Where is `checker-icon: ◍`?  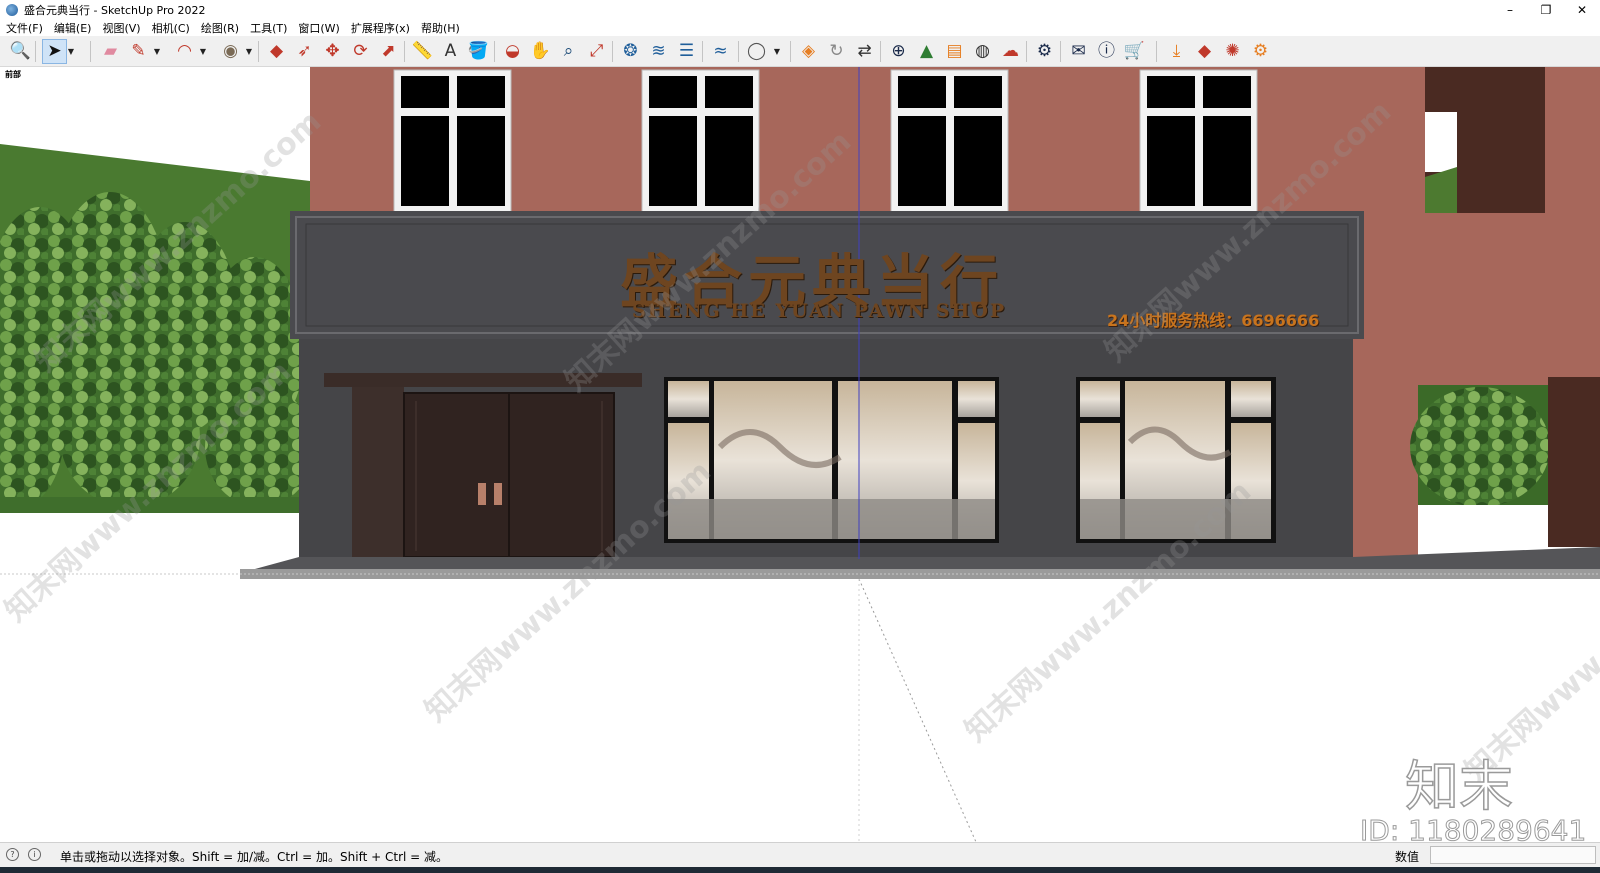 checker-icon: ◍ is located at coordinates (982, 51).